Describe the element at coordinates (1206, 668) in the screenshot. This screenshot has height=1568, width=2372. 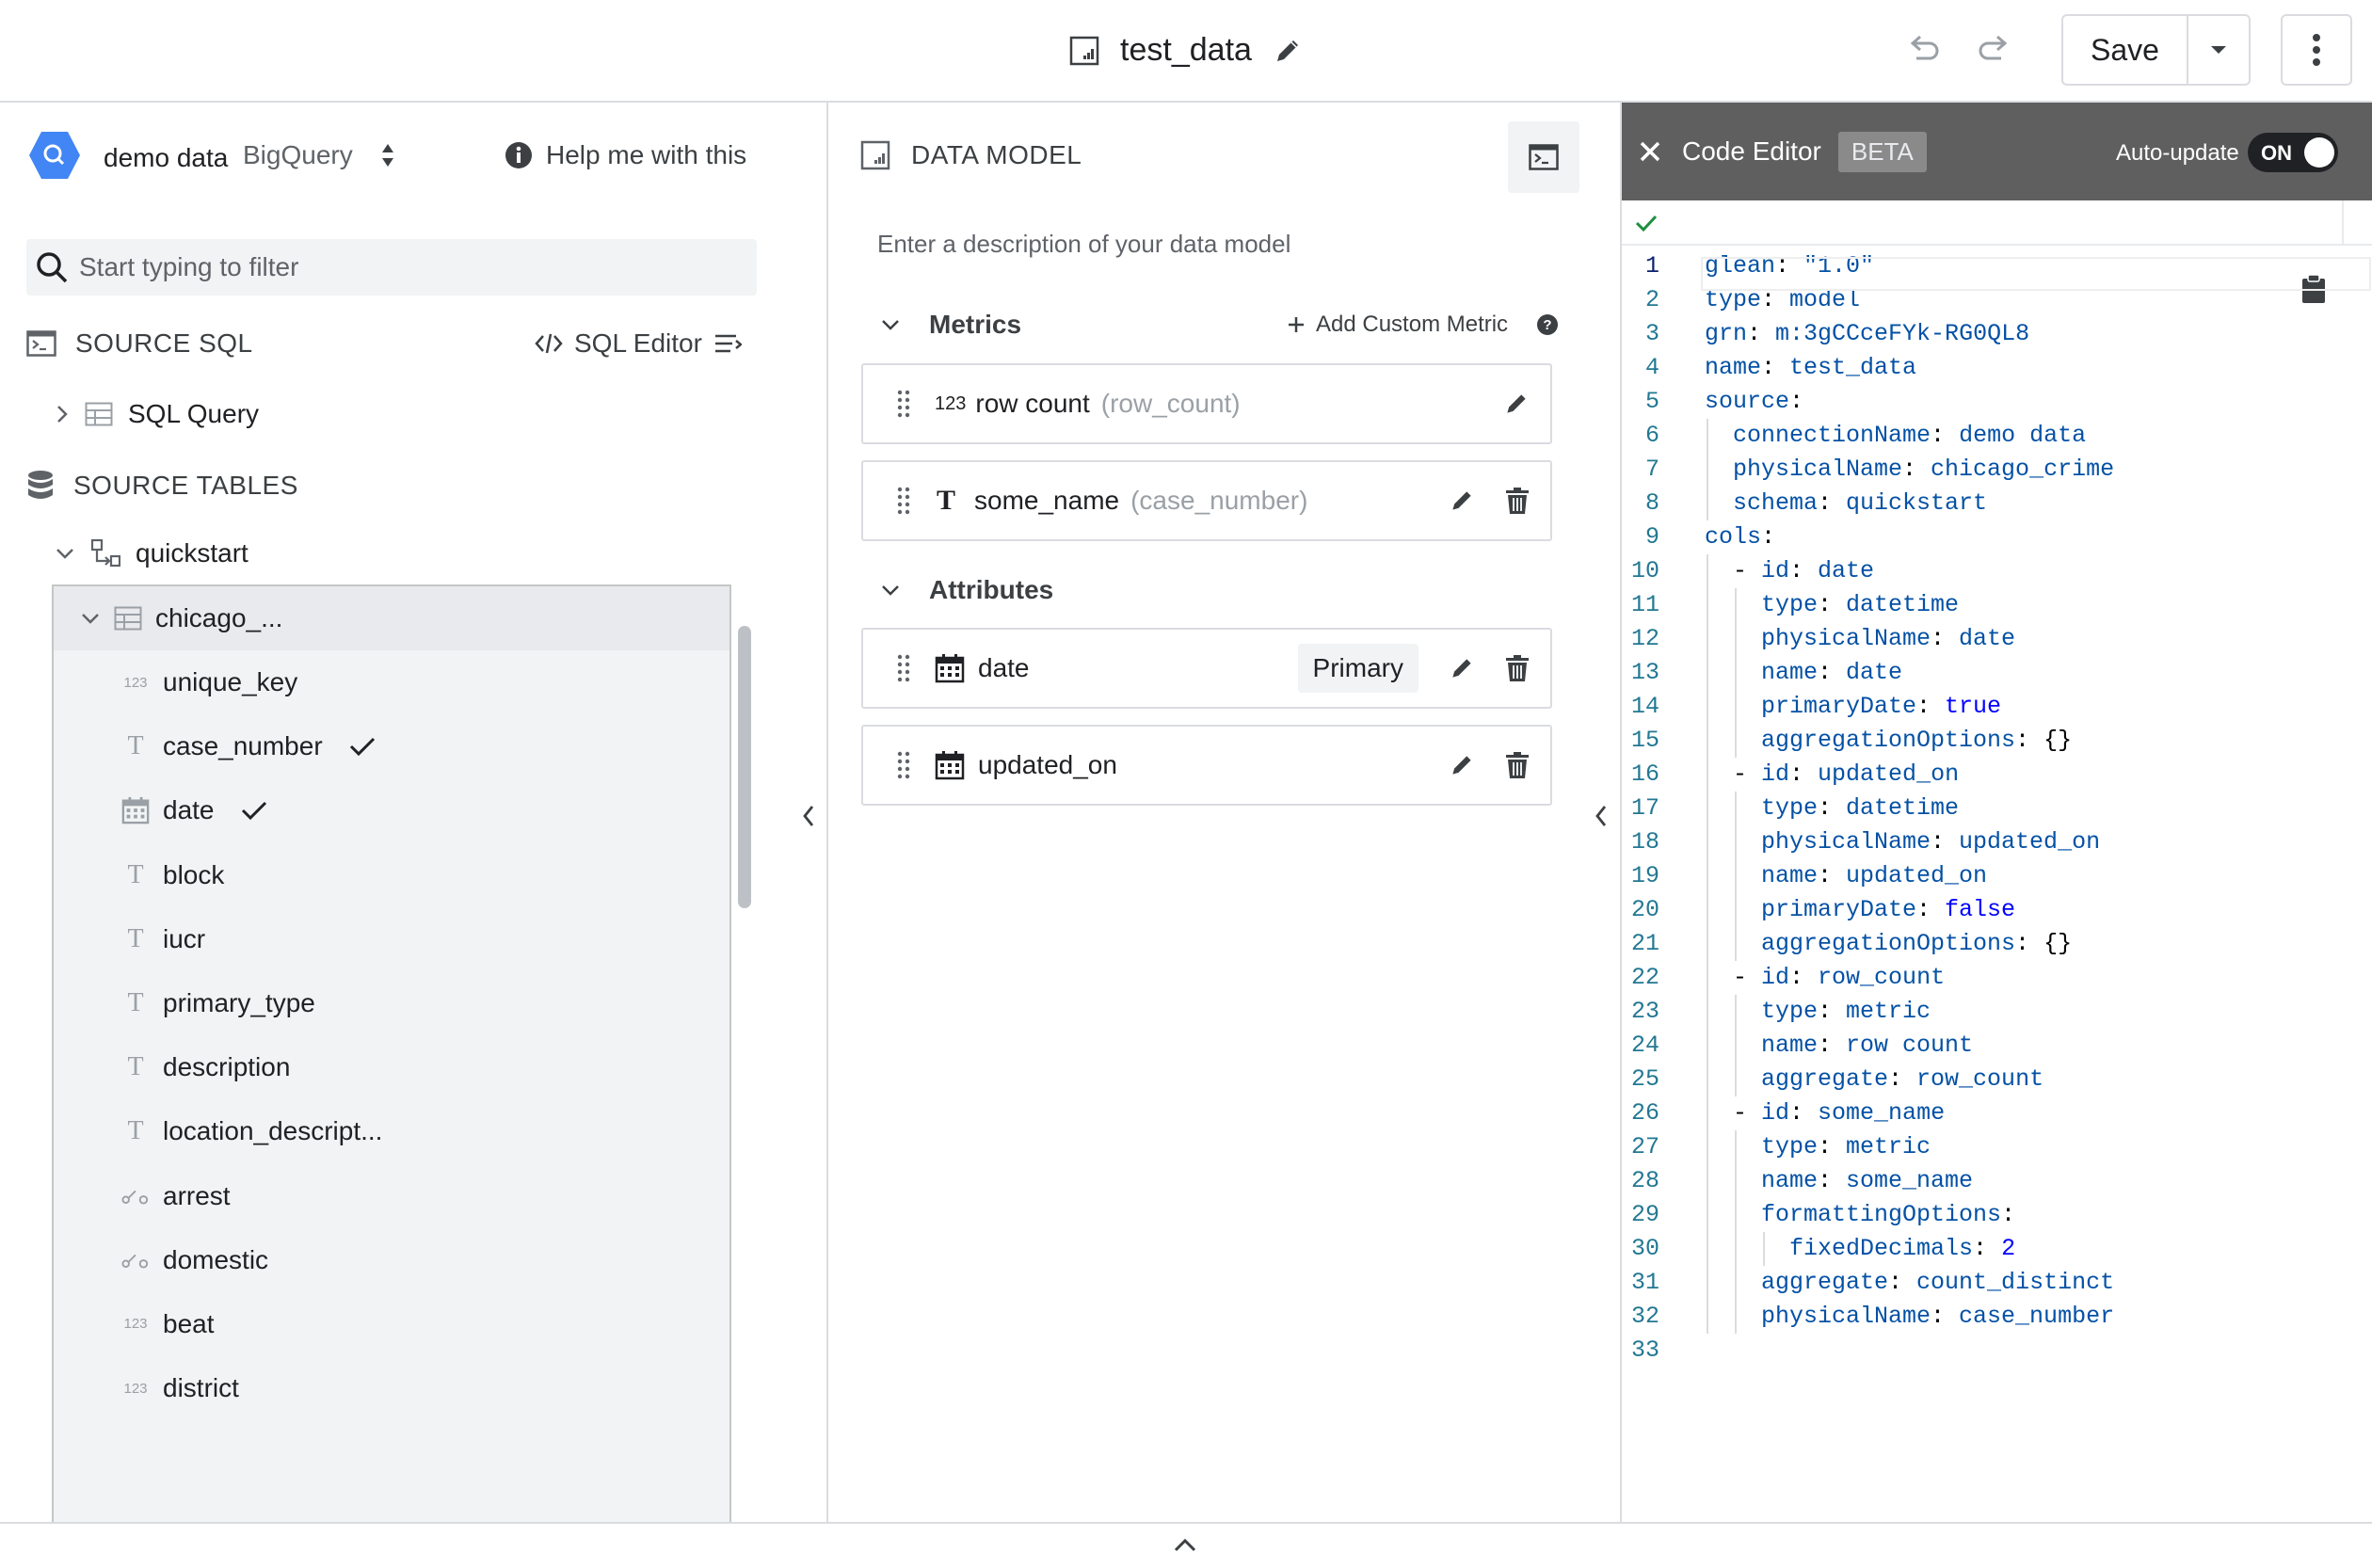
I see `attribute-card: date Primary` at that location.